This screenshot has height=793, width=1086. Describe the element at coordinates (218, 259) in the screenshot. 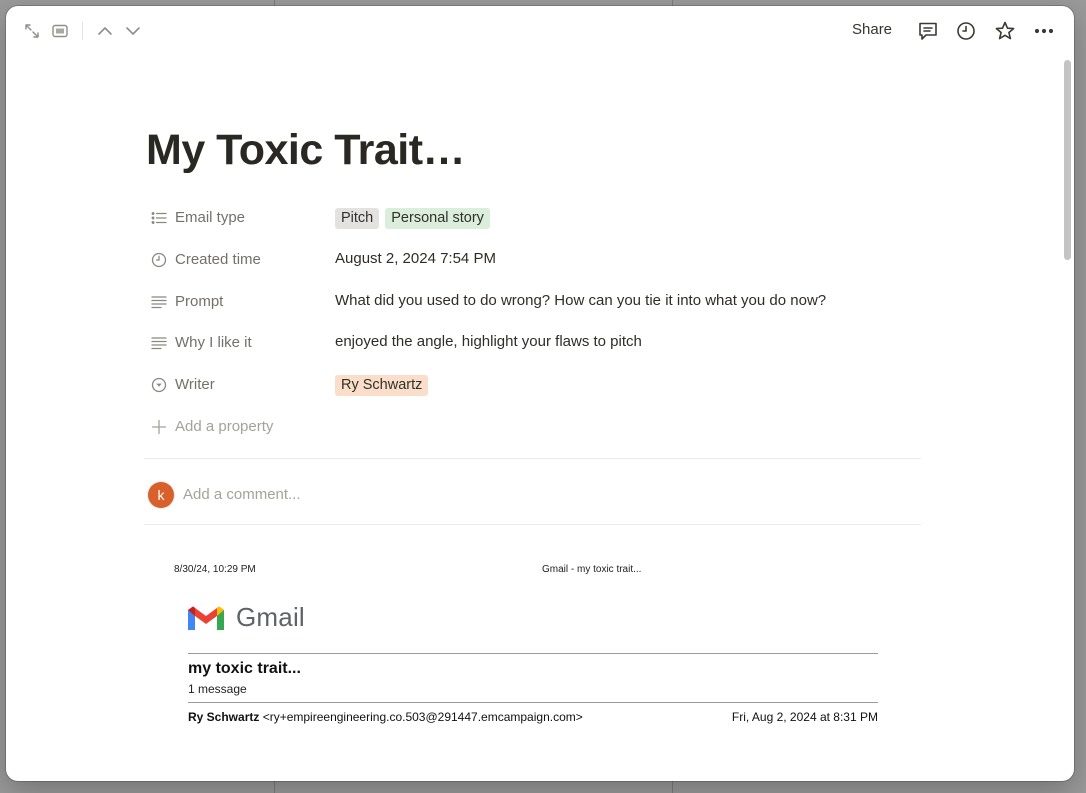

I see `property-label: Created time` at that location.